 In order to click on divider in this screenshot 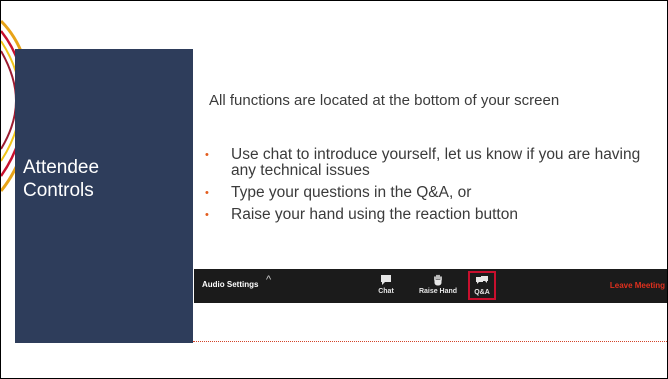, I will do `click(430, 341)`.